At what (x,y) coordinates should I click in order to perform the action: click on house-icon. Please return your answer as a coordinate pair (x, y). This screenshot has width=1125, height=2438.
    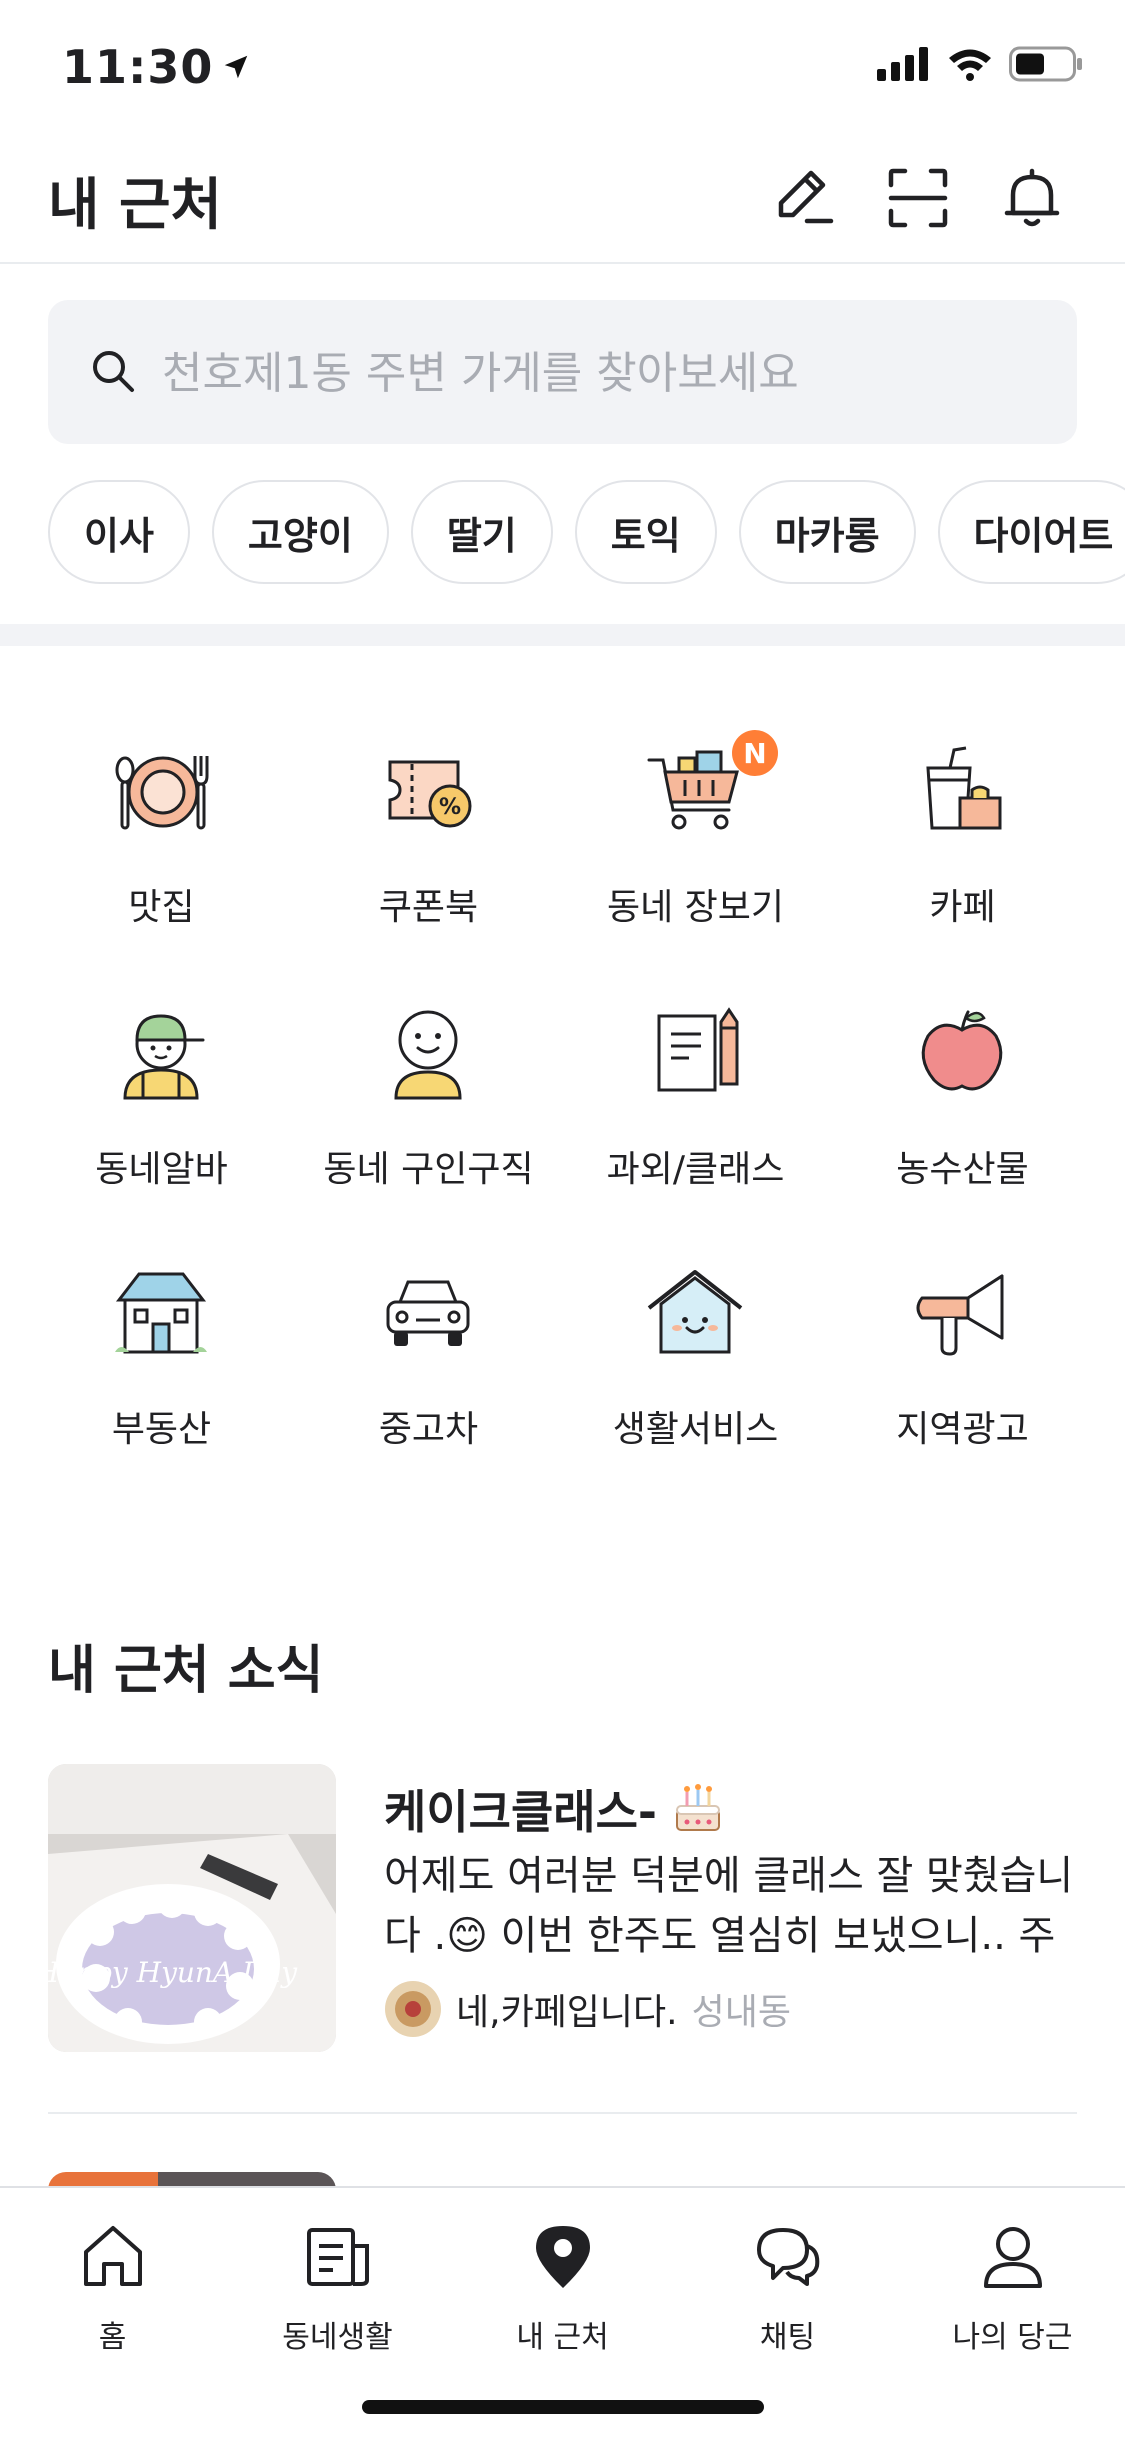
    Looking at the image, I should click on (695, 1312).